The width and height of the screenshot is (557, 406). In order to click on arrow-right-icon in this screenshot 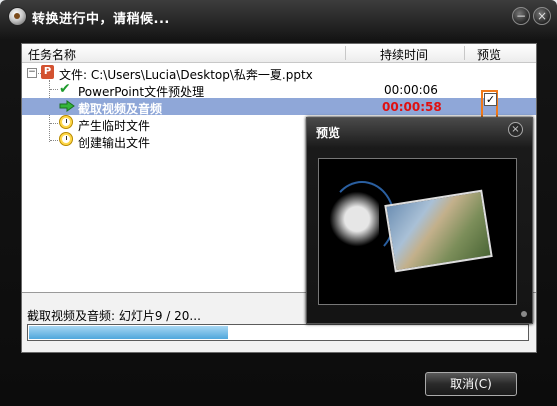, I will do `click(67, 106)`.